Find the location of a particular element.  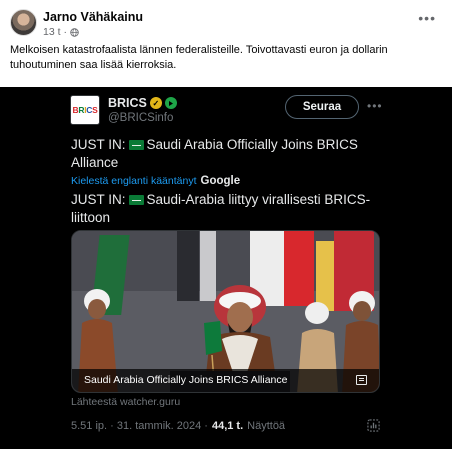

verified-badge-icon: ✓ is located at coordinates (155, 103).